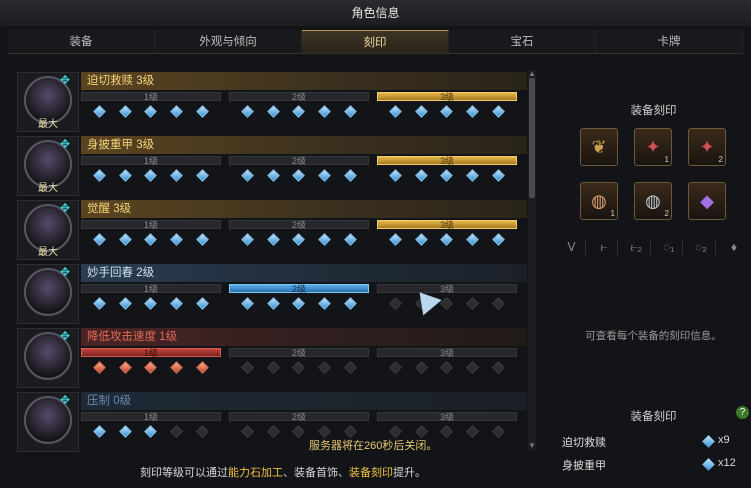 The width and height of the screenshot is (751, 488). What do you see at coordinates (653, 201) in the screenshot?
I see `slot-ring-2-icon: ◍ 2` at bounding box center [653, 201].